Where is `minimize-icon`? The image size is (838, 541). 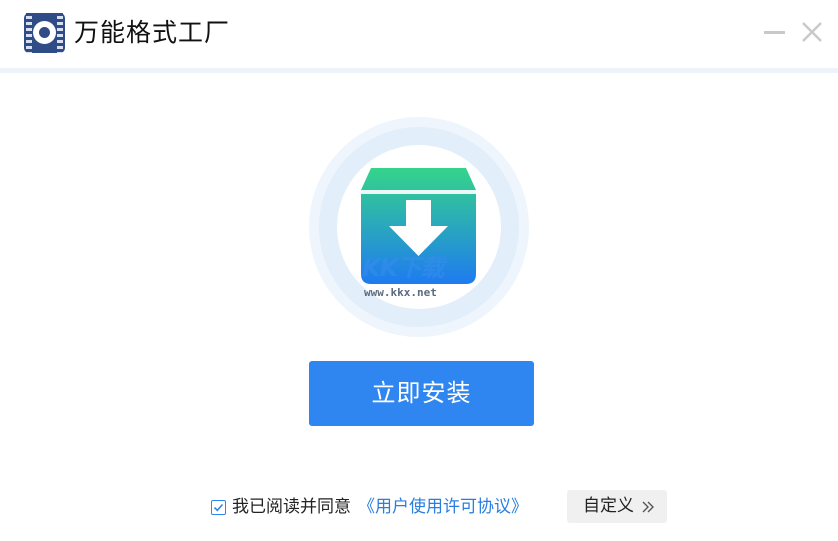 minimize-icon is located at coordinates (774, 32).